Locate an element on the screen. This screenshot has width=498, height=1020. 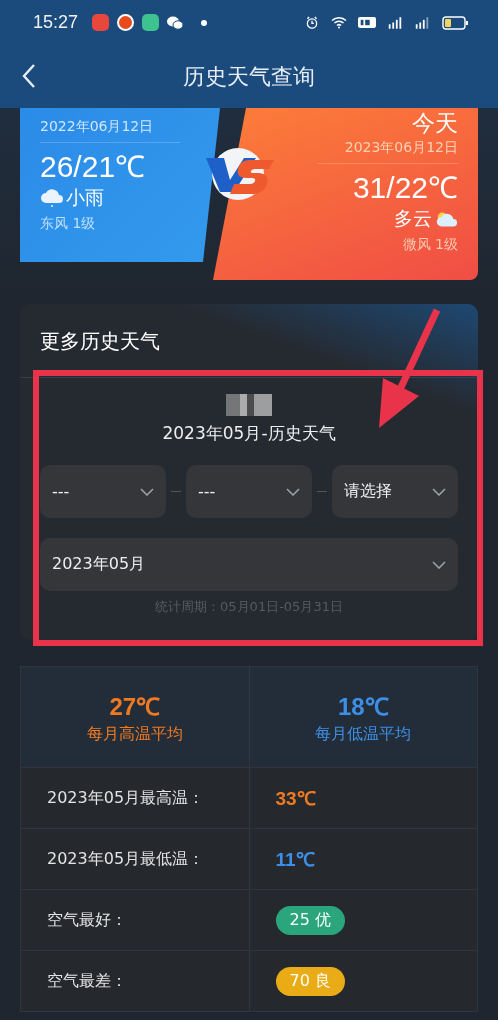
alarm-icon is located at coordinates (312, 22).